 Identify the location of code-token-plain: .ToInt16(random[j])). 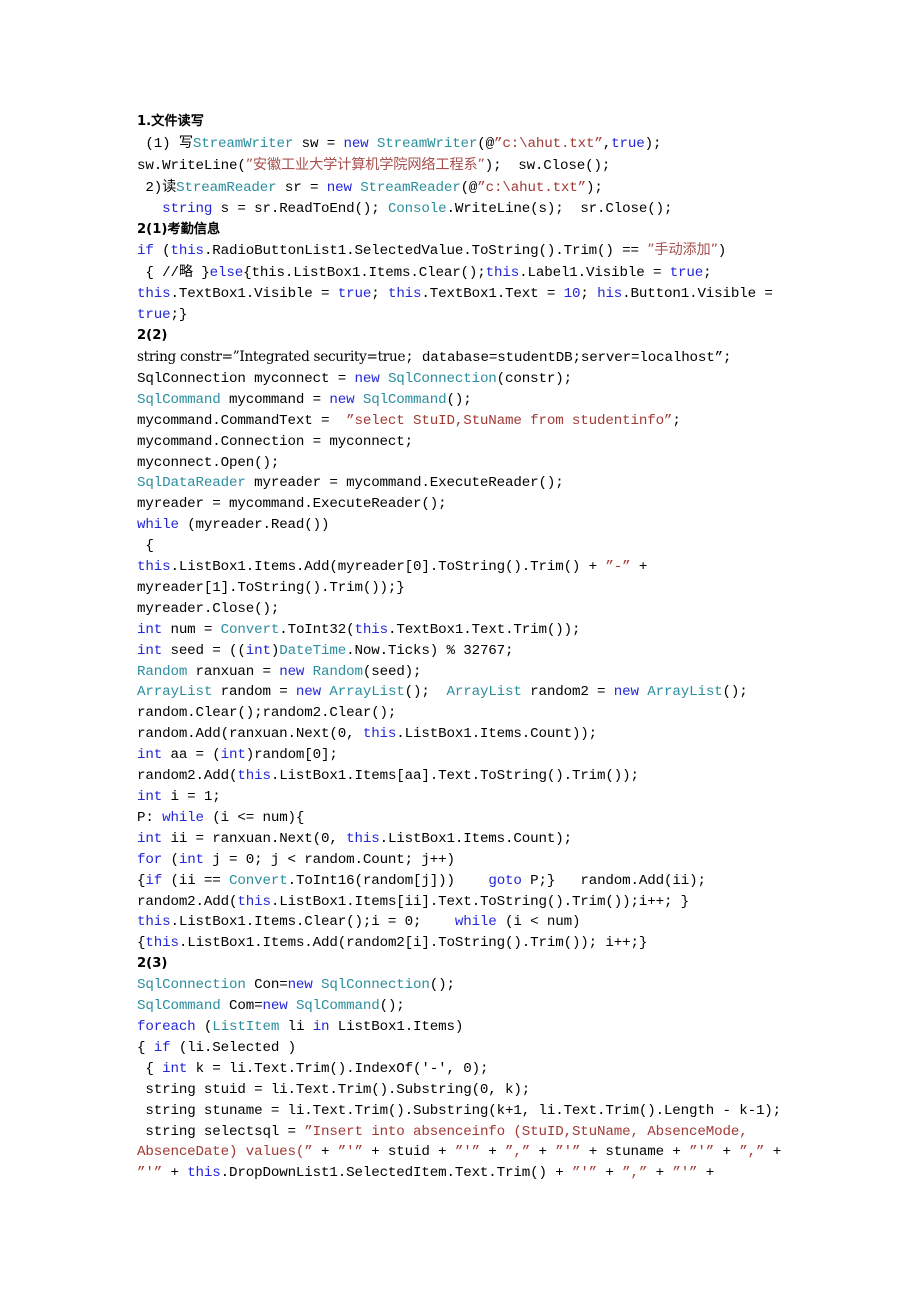
(388, 880).